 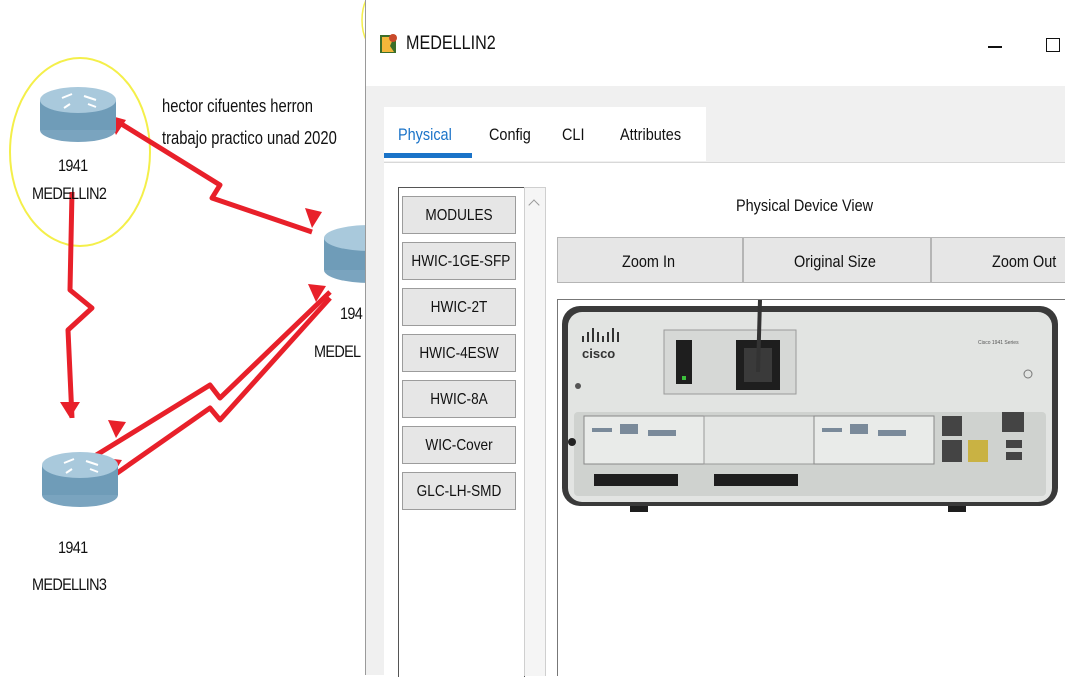 I want to click on tab-label: CLI, so click(x=573, y=134).